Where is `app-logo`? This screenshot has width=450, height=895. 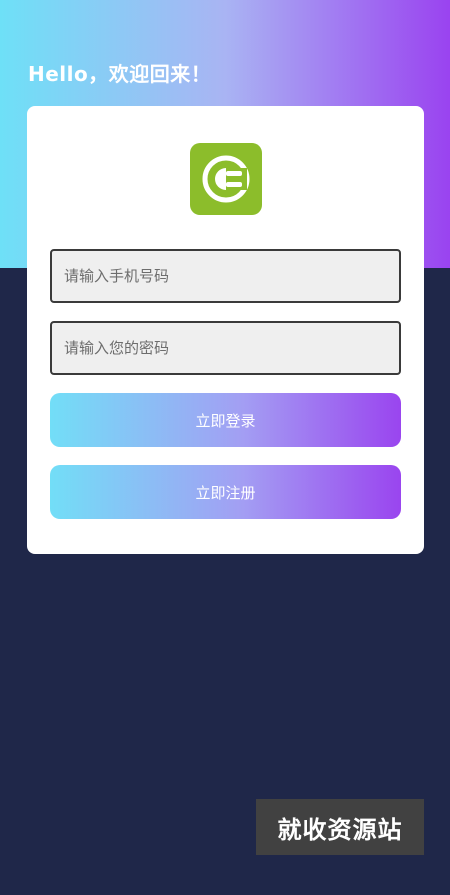
app-logo is located at coordinates (226, 179).